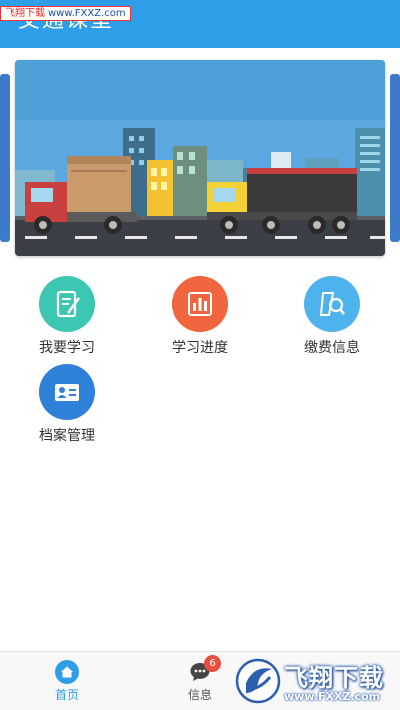 The width and height of the screenshot is (400, 710). Describe the element at coordinates (67, 348) in the screenshot. I see `grid-item-label: 我要学习` at that location.